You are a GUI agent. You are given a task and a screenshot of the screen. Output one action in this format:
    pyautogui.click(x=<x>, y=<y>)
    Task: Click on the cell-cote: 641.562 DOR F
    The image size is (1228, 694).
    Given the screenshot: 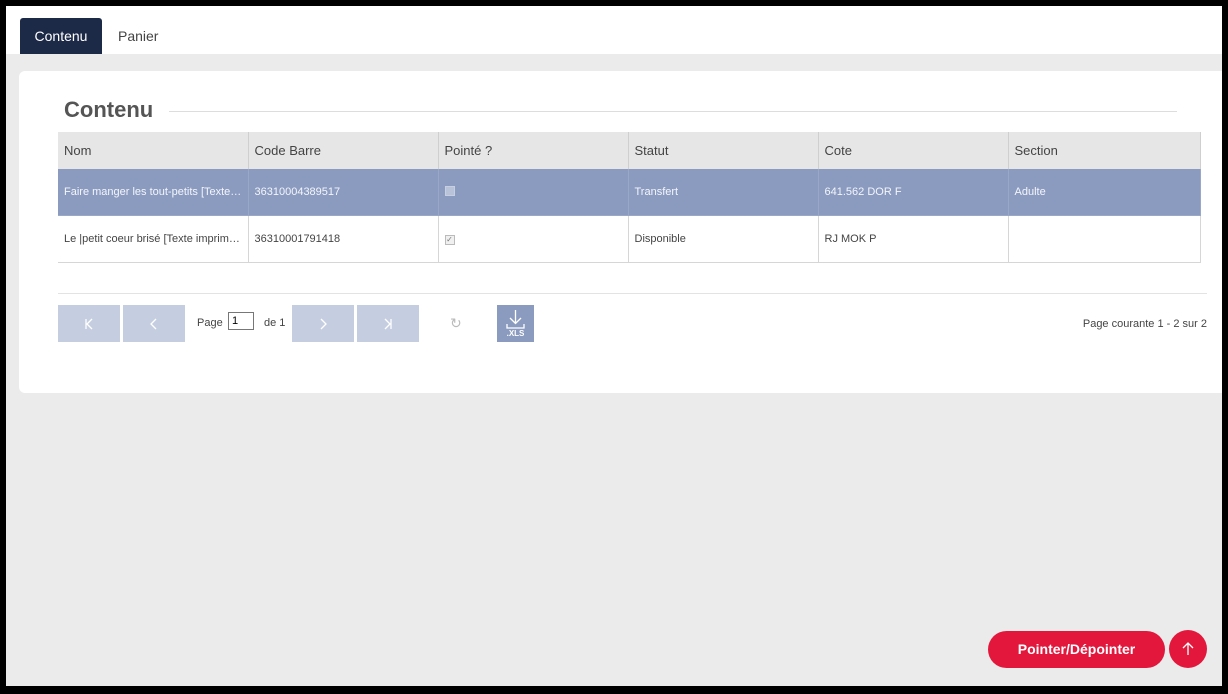 What is the action you would take?
    pyautogui.click(x=913, y=192)
    